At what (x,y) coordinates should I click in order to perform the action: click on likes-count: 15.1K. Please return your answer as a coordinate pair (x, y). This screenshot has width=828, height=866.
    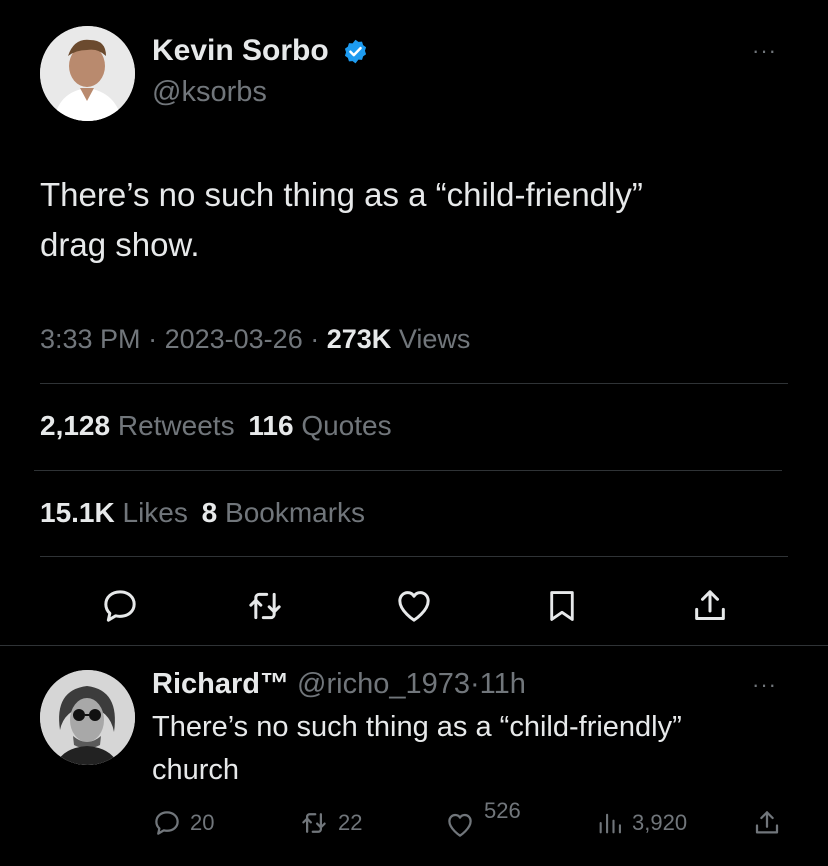
    Looking at the image, I should click on (77, 512).